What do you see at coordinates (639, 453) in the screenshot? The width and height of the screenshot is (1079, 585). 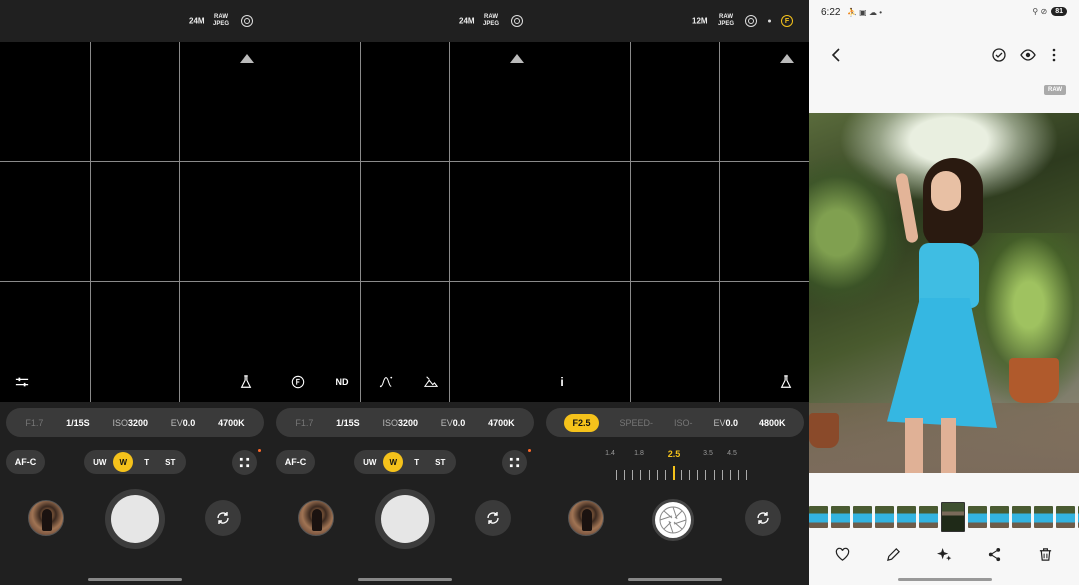 I see `aperture-label: 1.8` at bounding box center [639, 453].